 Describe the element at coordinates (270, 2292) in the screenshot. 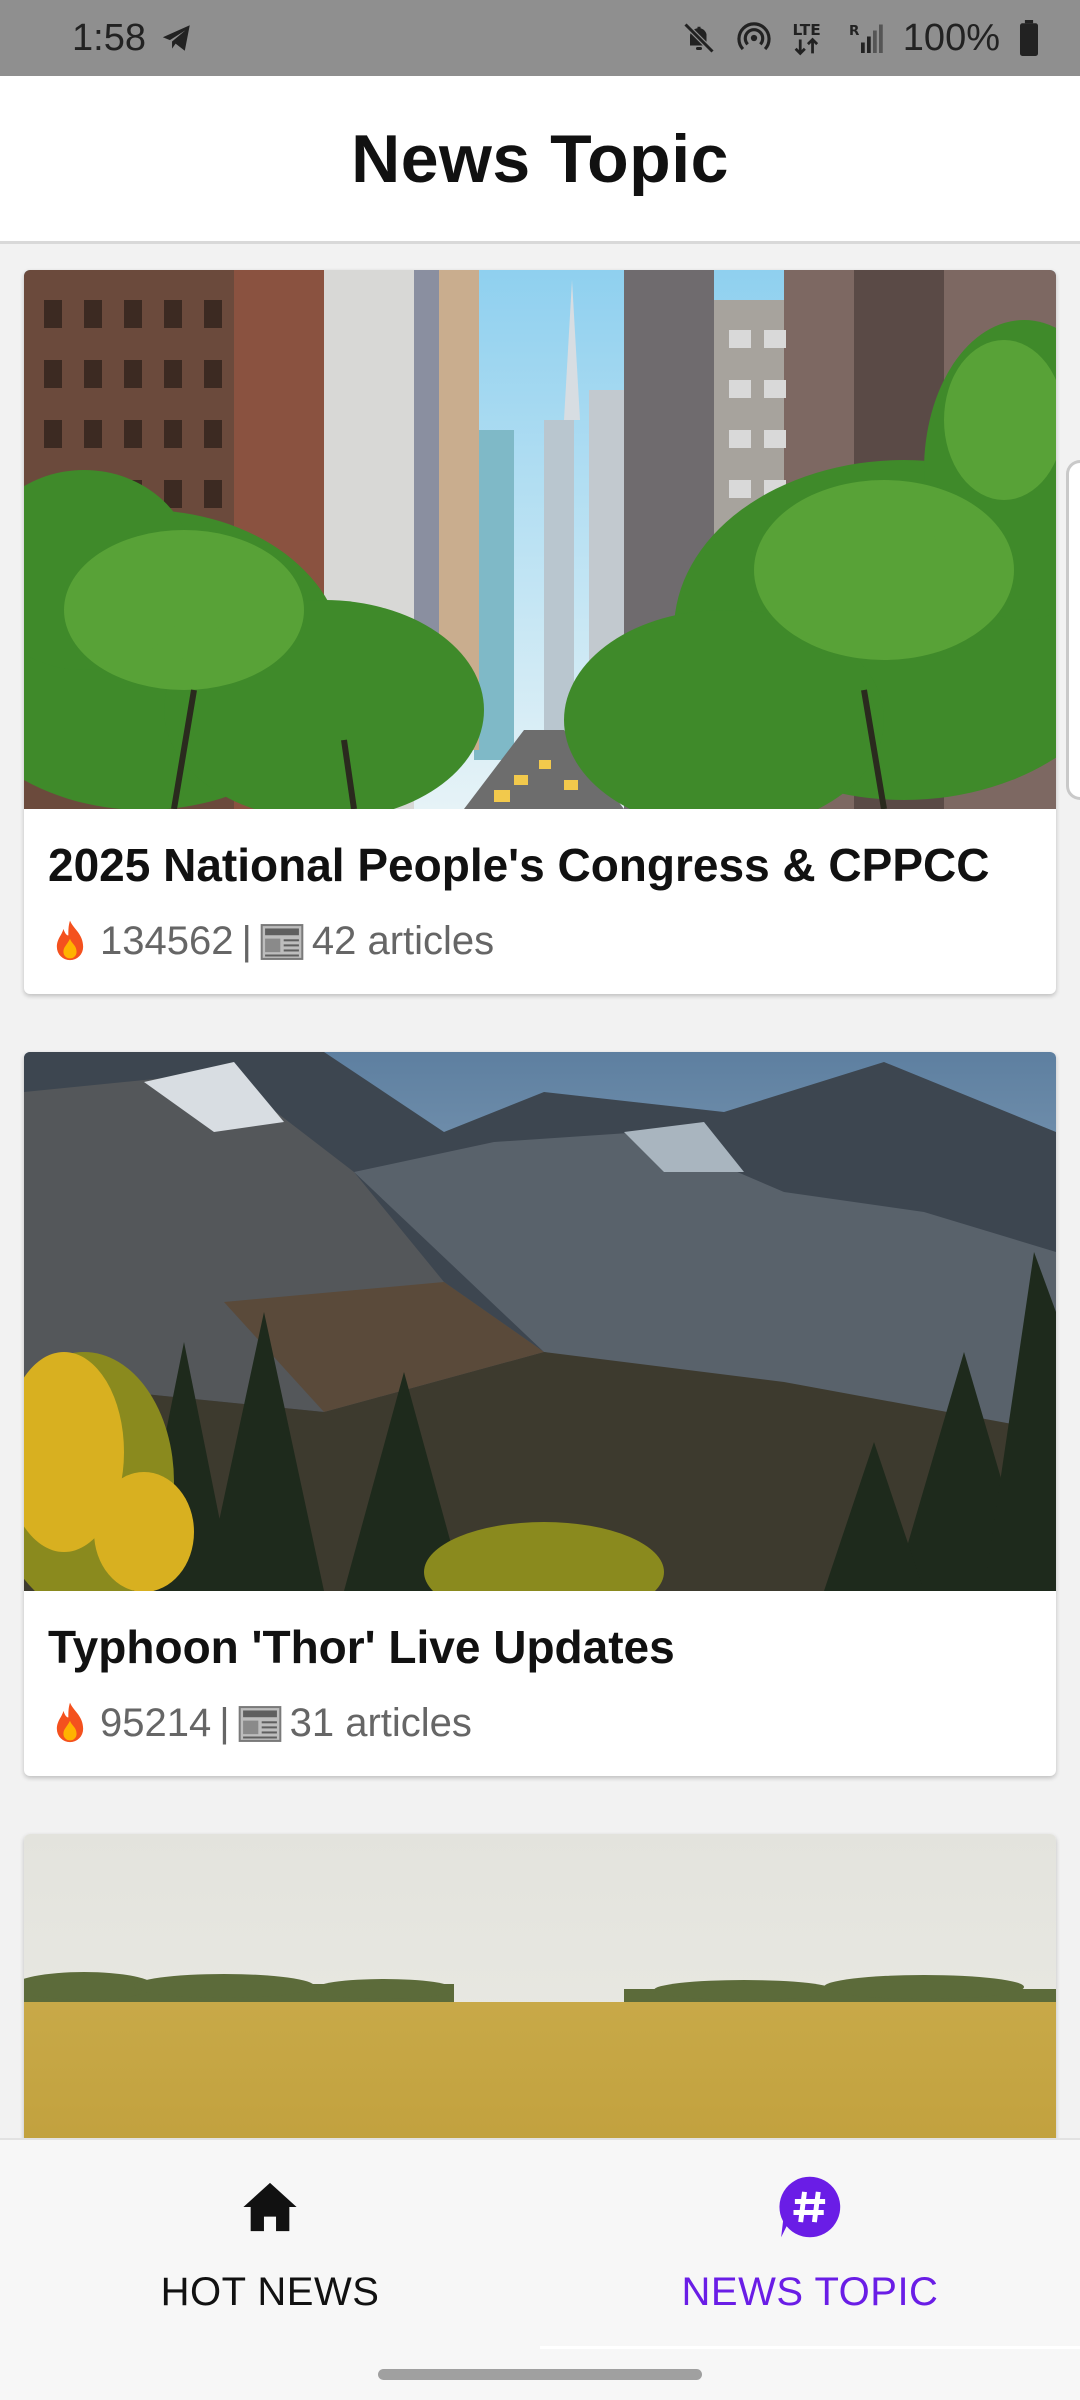

I see `nav-label-hot-news: HOT NEWS` at that location.